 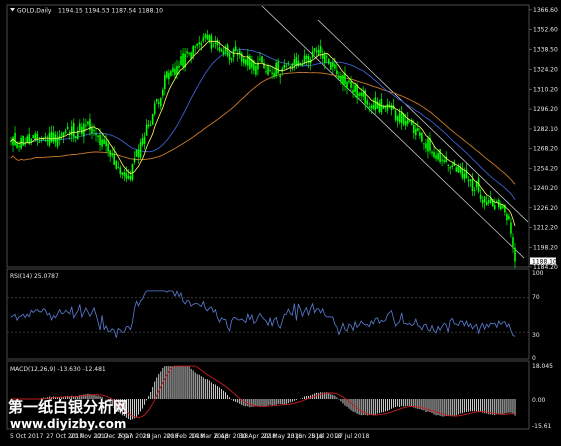 What do you see at coordinates (545, 188) in the screenshot?
I see `price-tick-label: 1240.20` at bounding box center [545, 188].